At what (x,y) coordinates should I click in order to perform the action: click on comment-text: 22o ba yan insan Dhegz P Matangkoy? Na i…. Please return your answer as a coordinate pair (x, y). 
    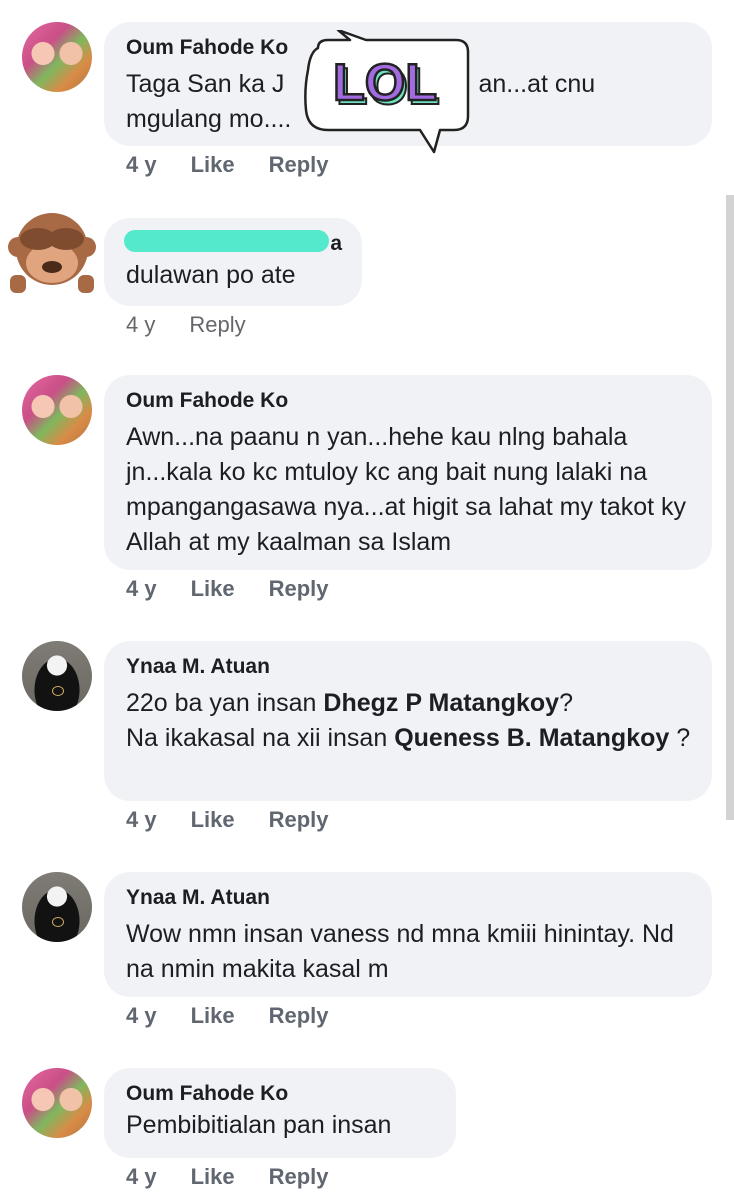
    Looking at the image, I should click on (408, 720).